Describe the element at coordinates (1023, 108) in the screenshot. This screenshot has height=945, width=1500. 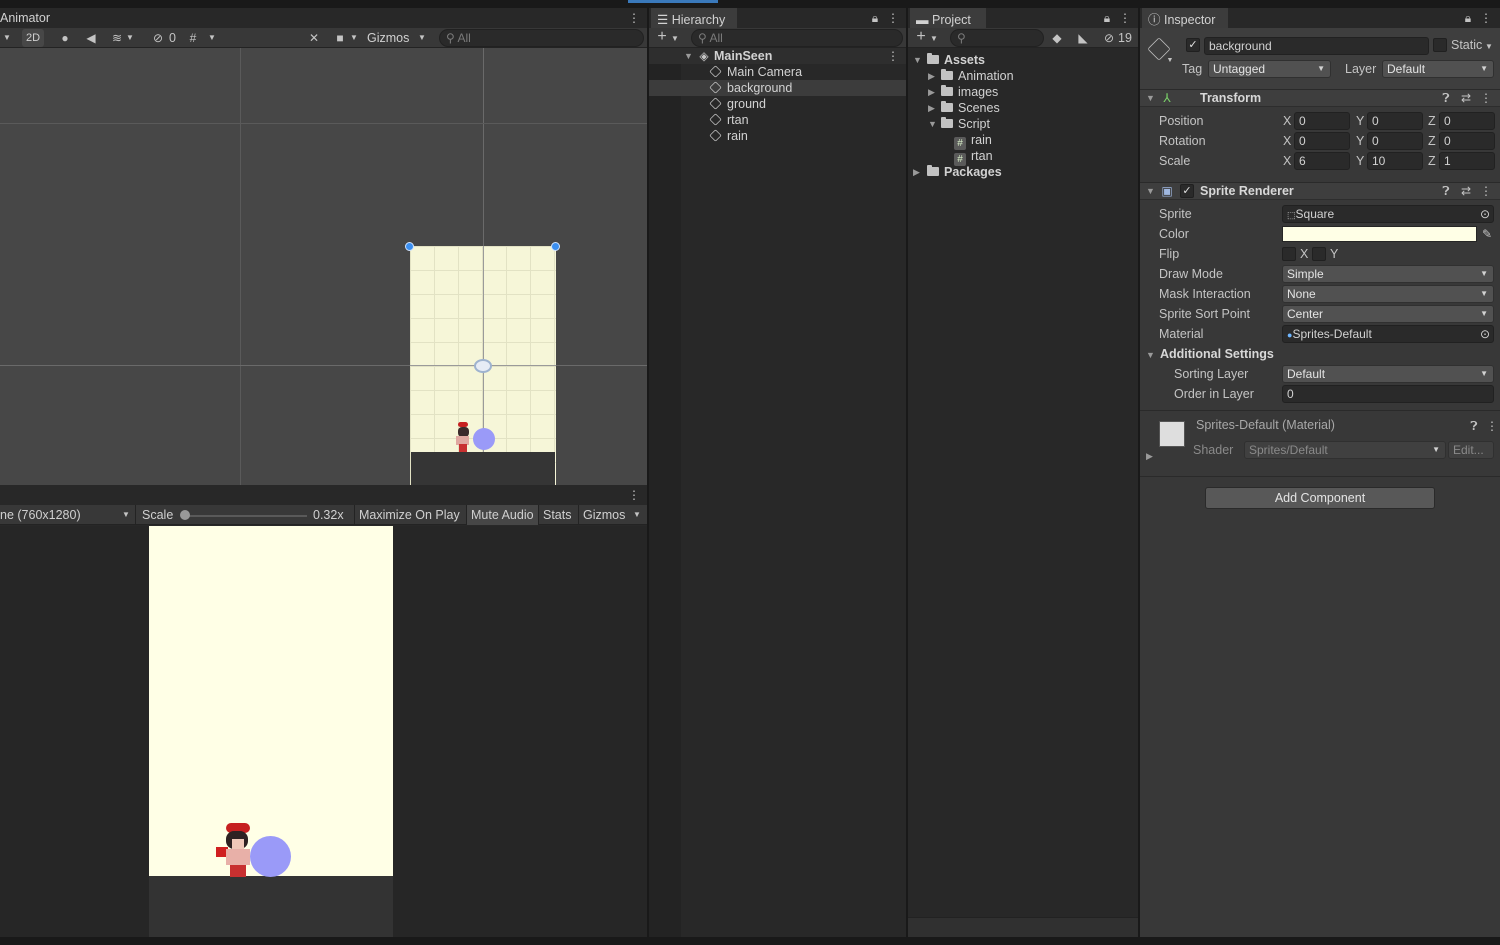
I see `project-folder-row: ▶ Scenes` at that location.